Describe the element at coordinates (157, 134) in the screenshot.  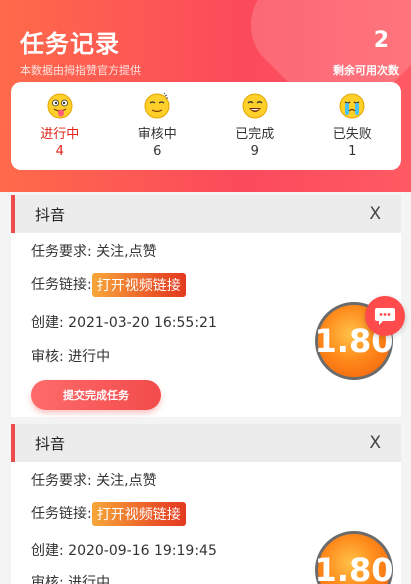
I see `tab-reviewing-label: 审核中` at that location.